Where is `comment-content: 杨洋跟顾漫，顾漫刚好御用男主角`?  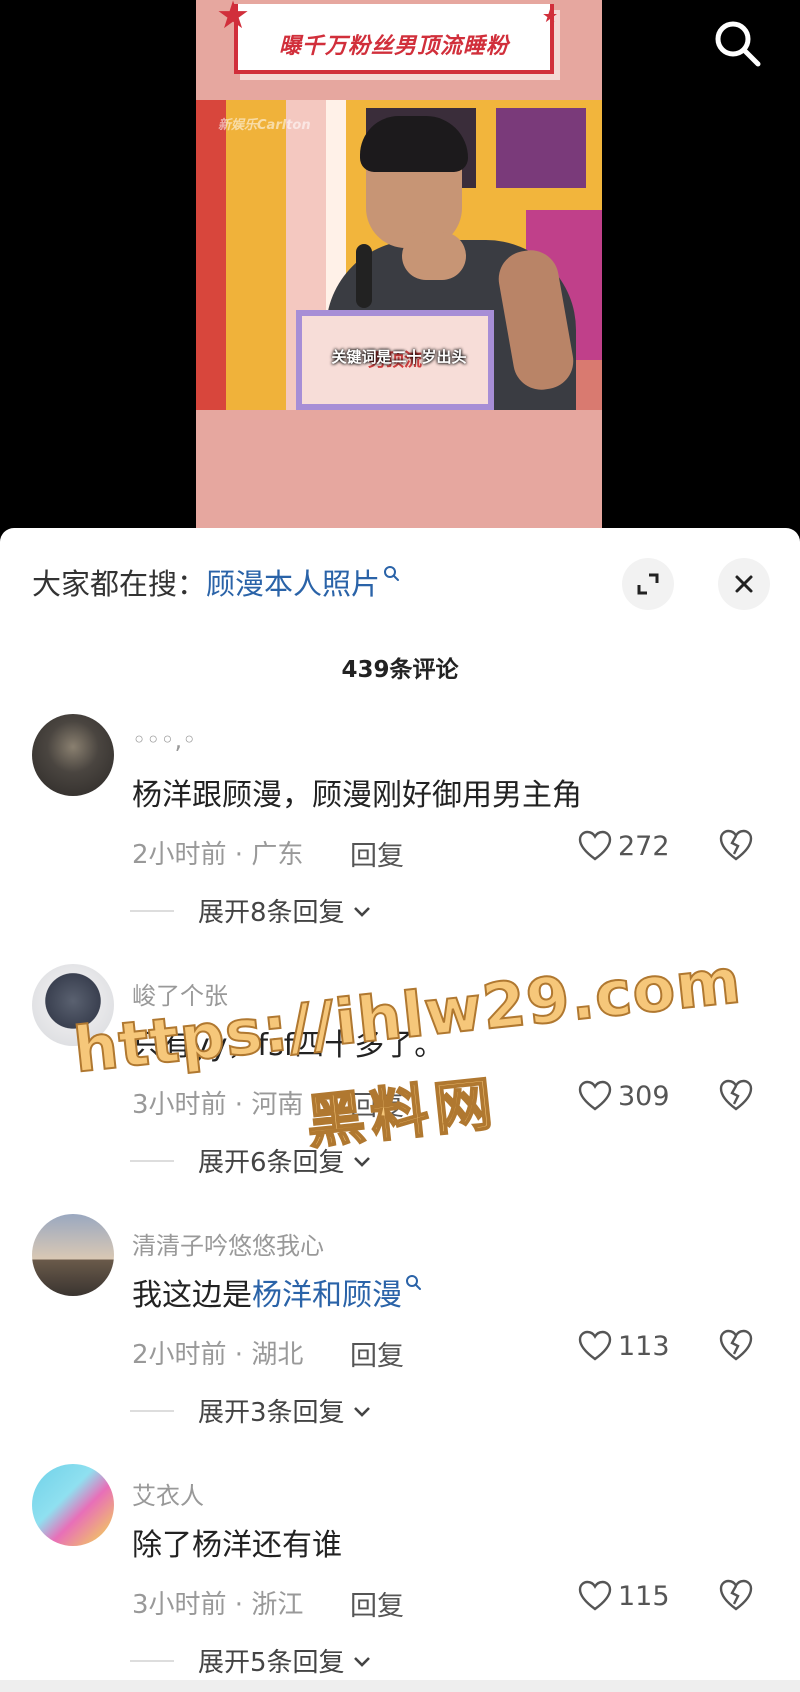 comment-content: 杨洋跟顾漫，顾漫刚好御用男主角 is located at coordinates (357, 792).